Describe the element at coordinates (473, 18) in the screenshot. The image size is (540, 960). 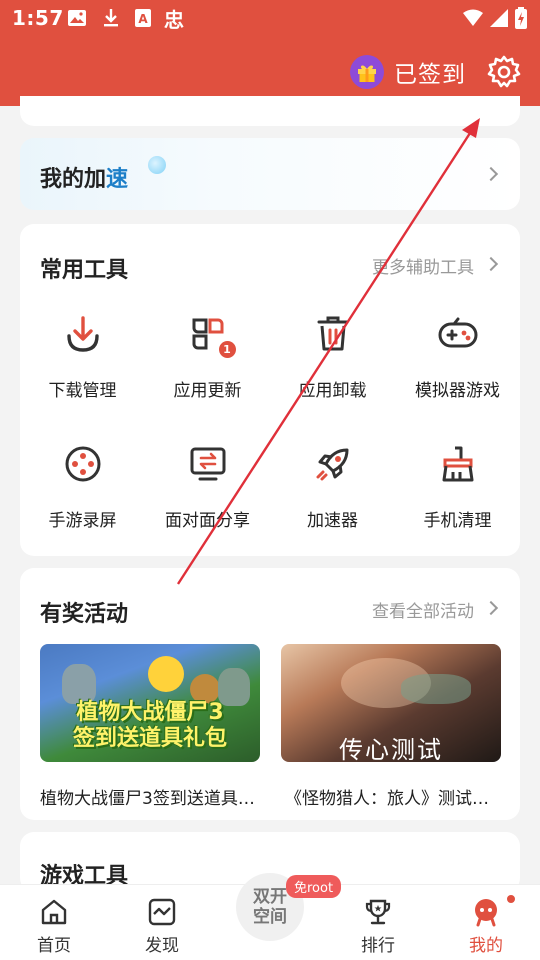
I see `wifi-icon` at that location.